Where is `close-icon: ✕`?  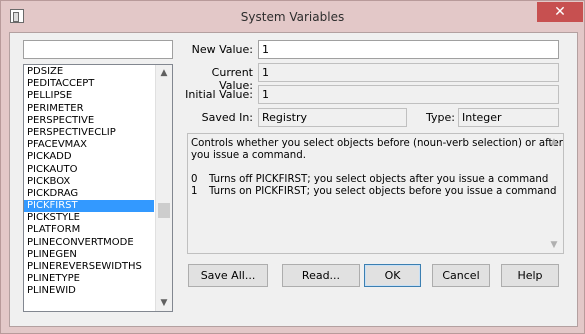 close-icon: ✕ is located at coordinates (560, 12).